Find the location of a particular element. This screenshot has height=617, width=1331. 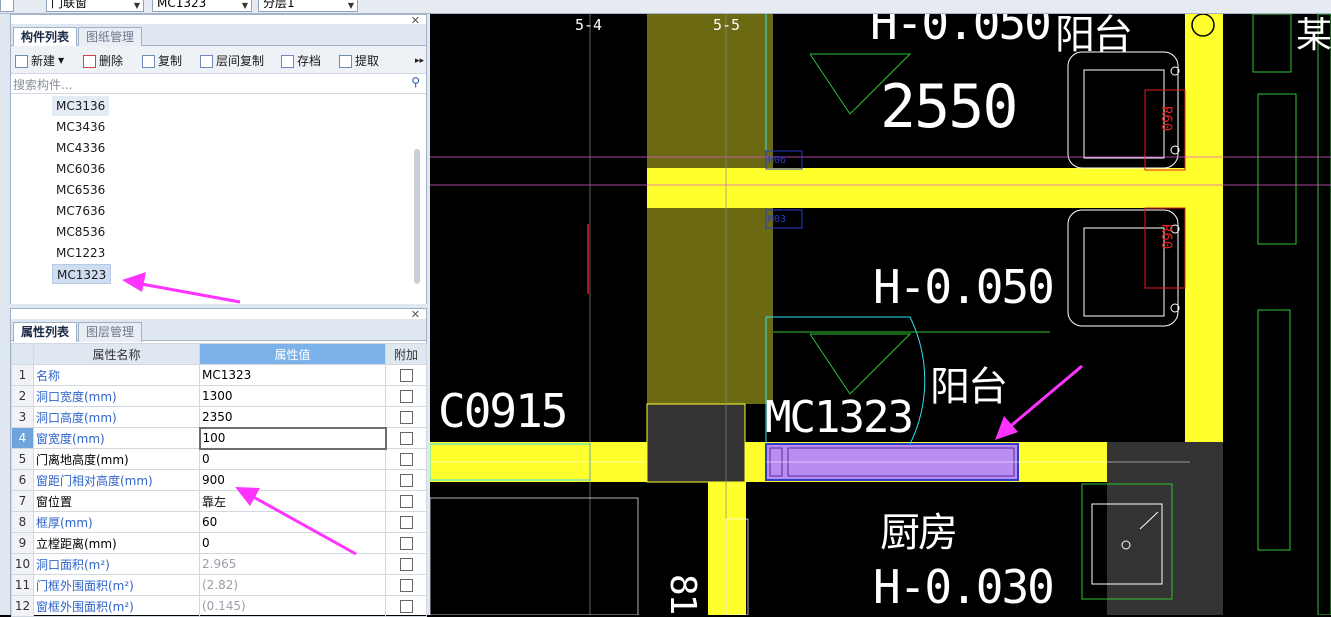

list-scrollbar is located at coordinates (417, 216).